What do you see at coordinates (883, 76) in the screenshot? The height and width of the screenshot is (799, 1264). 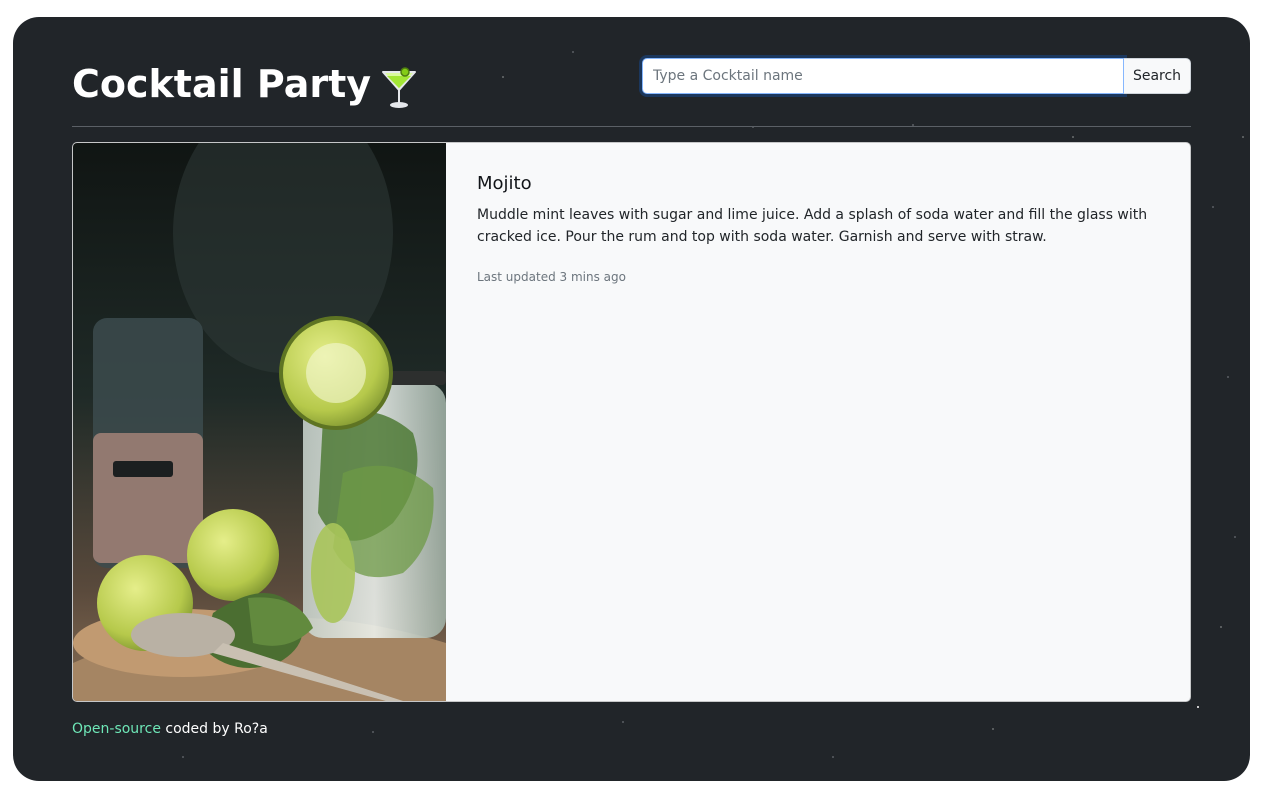 I see `search-input` at bounding box center [883, 76].